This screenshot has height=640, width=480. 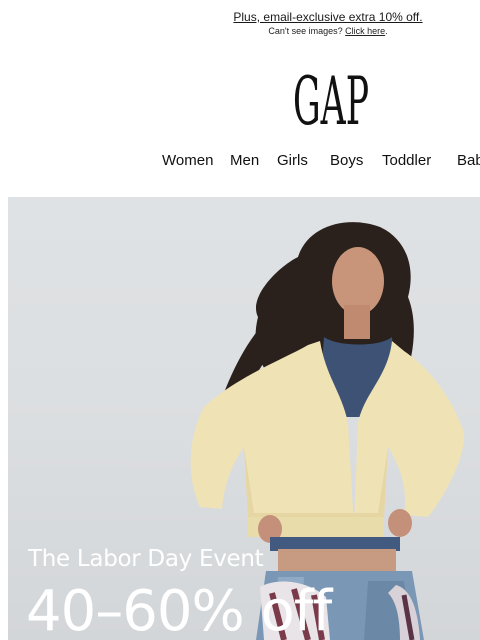 What do you see at coordinates (305, 31) in the screenshot?
I see `cant-see-images-text: Can't see images?` at bounding box center [305, 31].